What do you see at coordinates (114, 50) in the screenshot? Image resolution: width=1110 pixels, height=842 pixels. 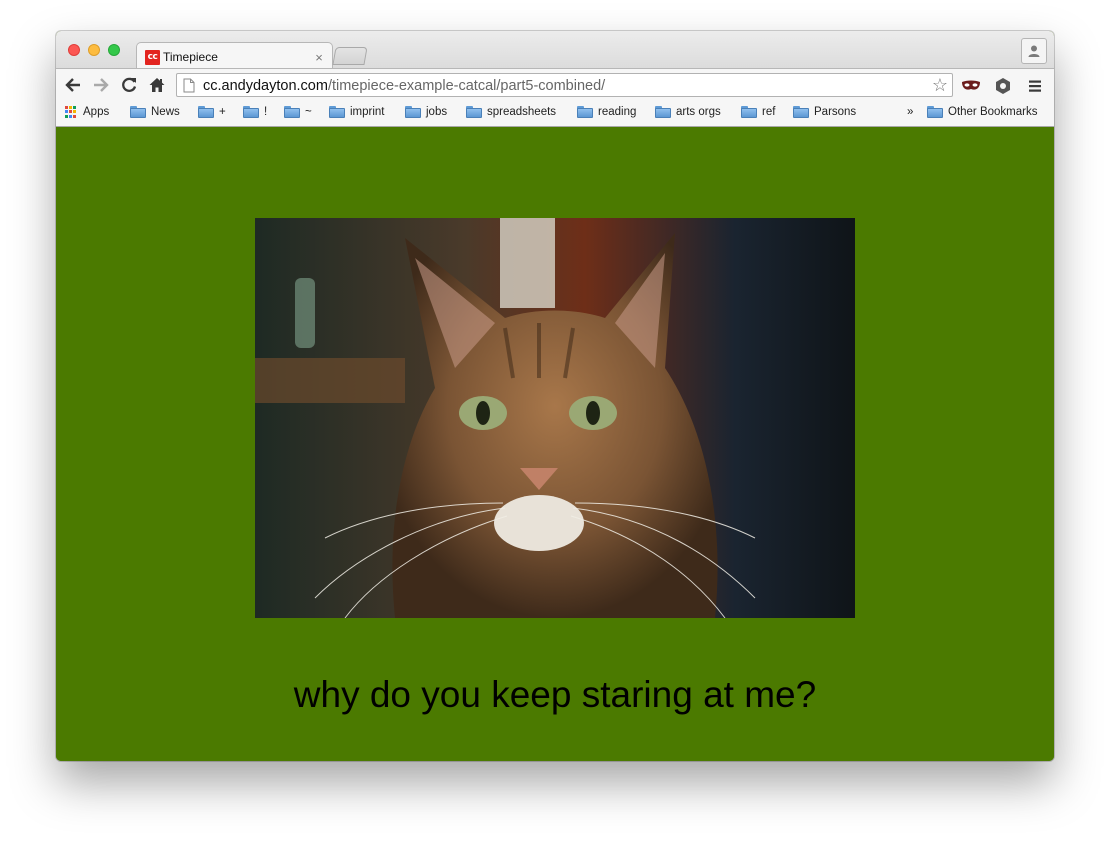 I see `zoom-window-button` at bounding box center [114, 50].